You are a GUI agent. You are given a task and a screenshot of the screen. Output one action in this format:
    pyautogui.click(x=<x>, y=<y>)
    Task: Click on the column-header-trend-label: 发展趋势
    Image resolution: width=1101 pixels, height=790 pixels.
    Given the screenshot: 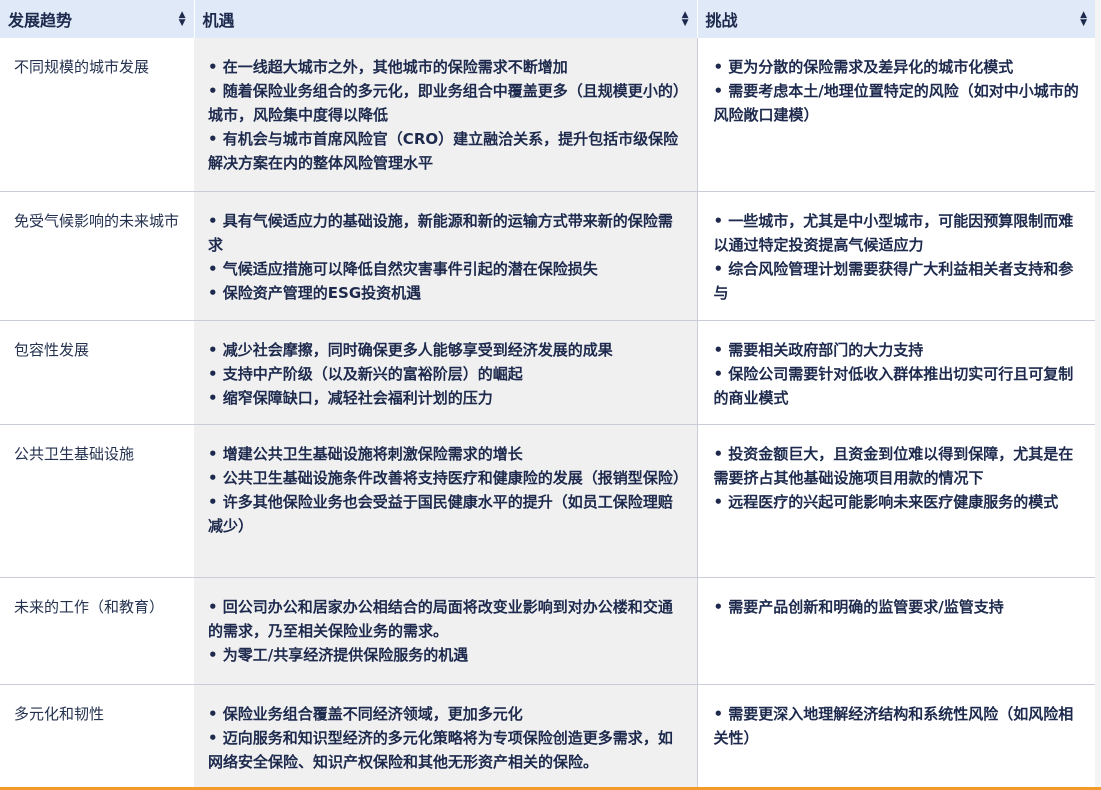 What is the action you would take?
    pyautogui.click(x=40, y=20)
    